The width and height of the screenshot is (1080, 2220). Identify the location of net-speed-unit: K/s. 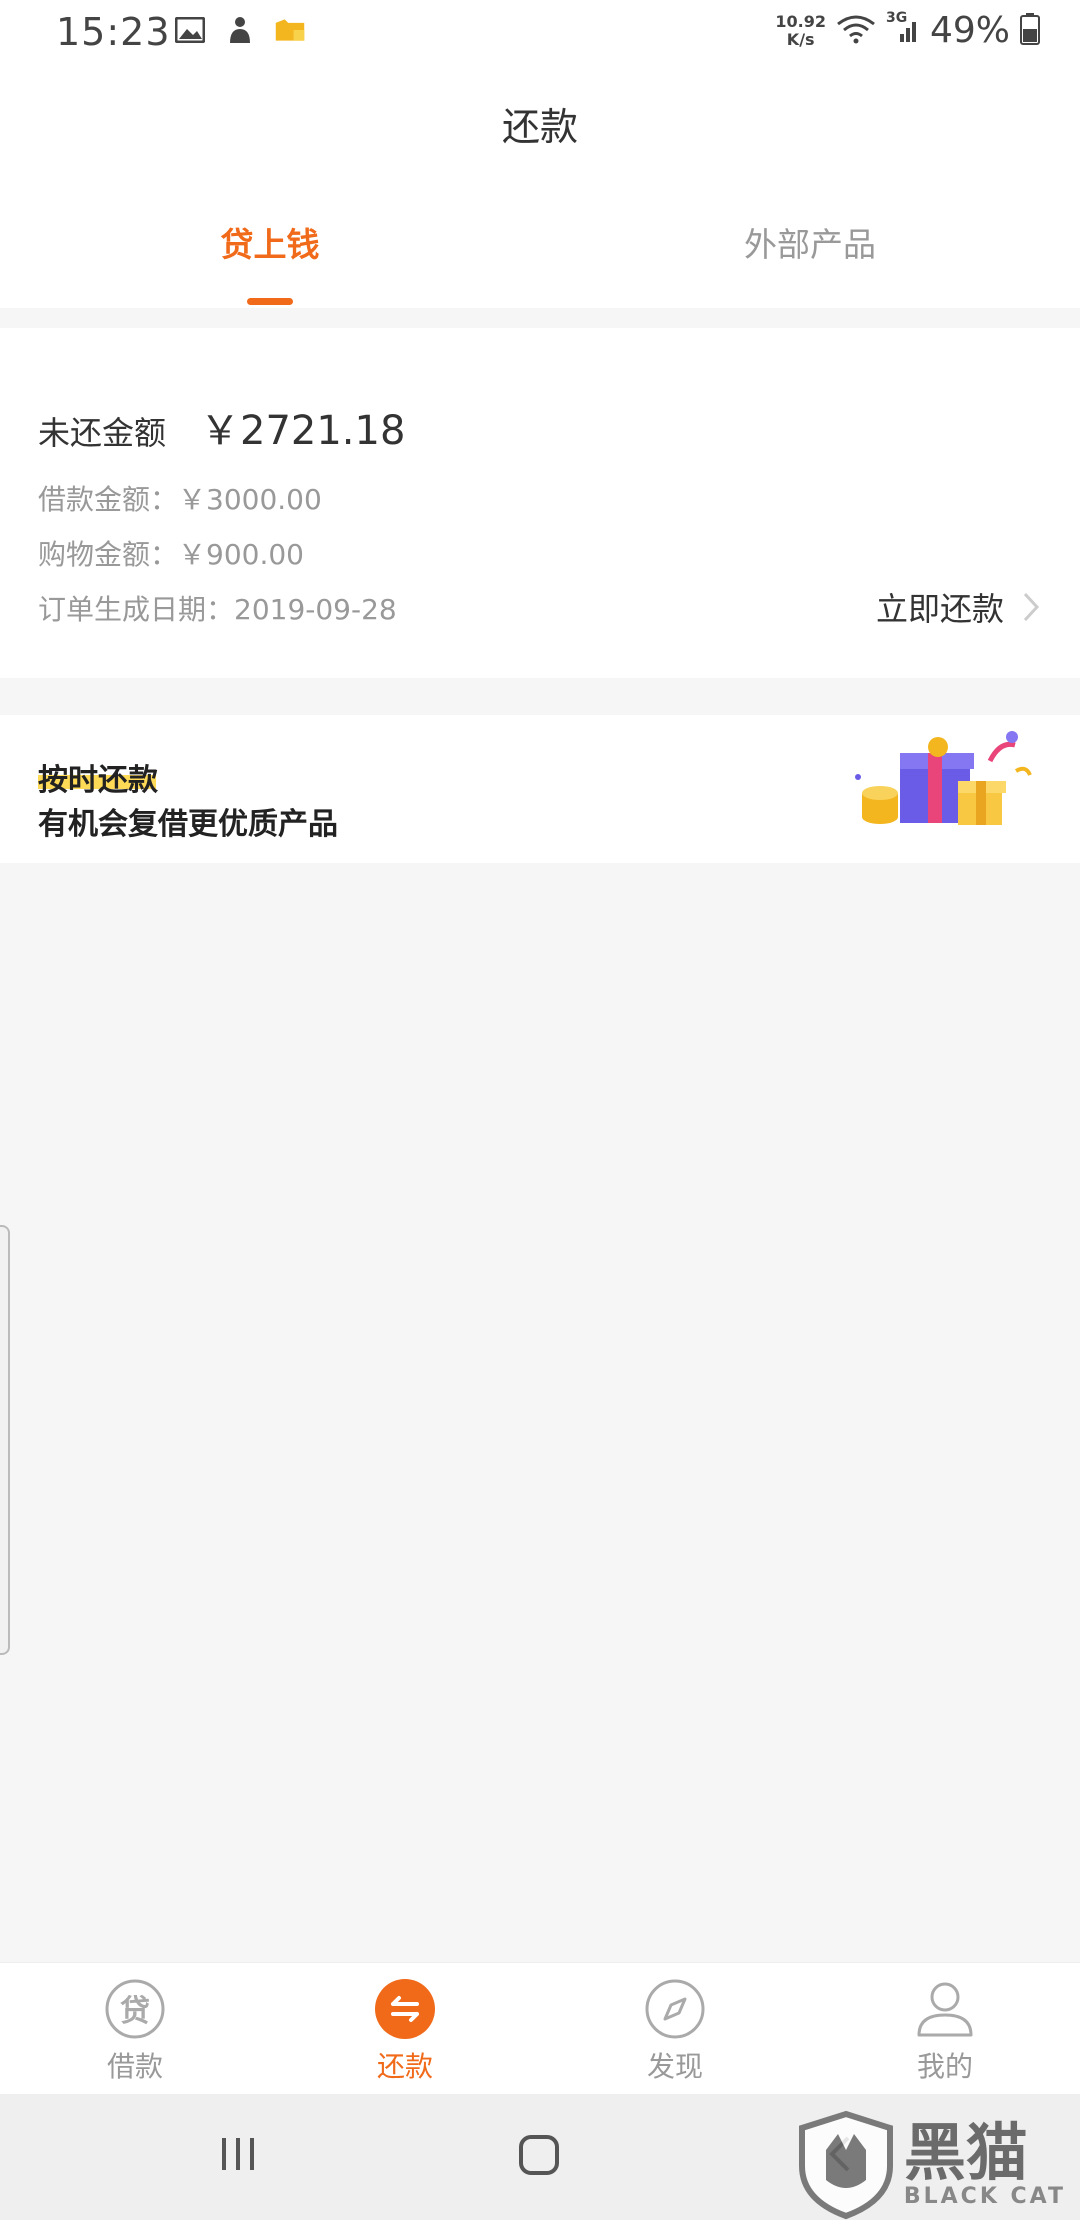
(800, 39).